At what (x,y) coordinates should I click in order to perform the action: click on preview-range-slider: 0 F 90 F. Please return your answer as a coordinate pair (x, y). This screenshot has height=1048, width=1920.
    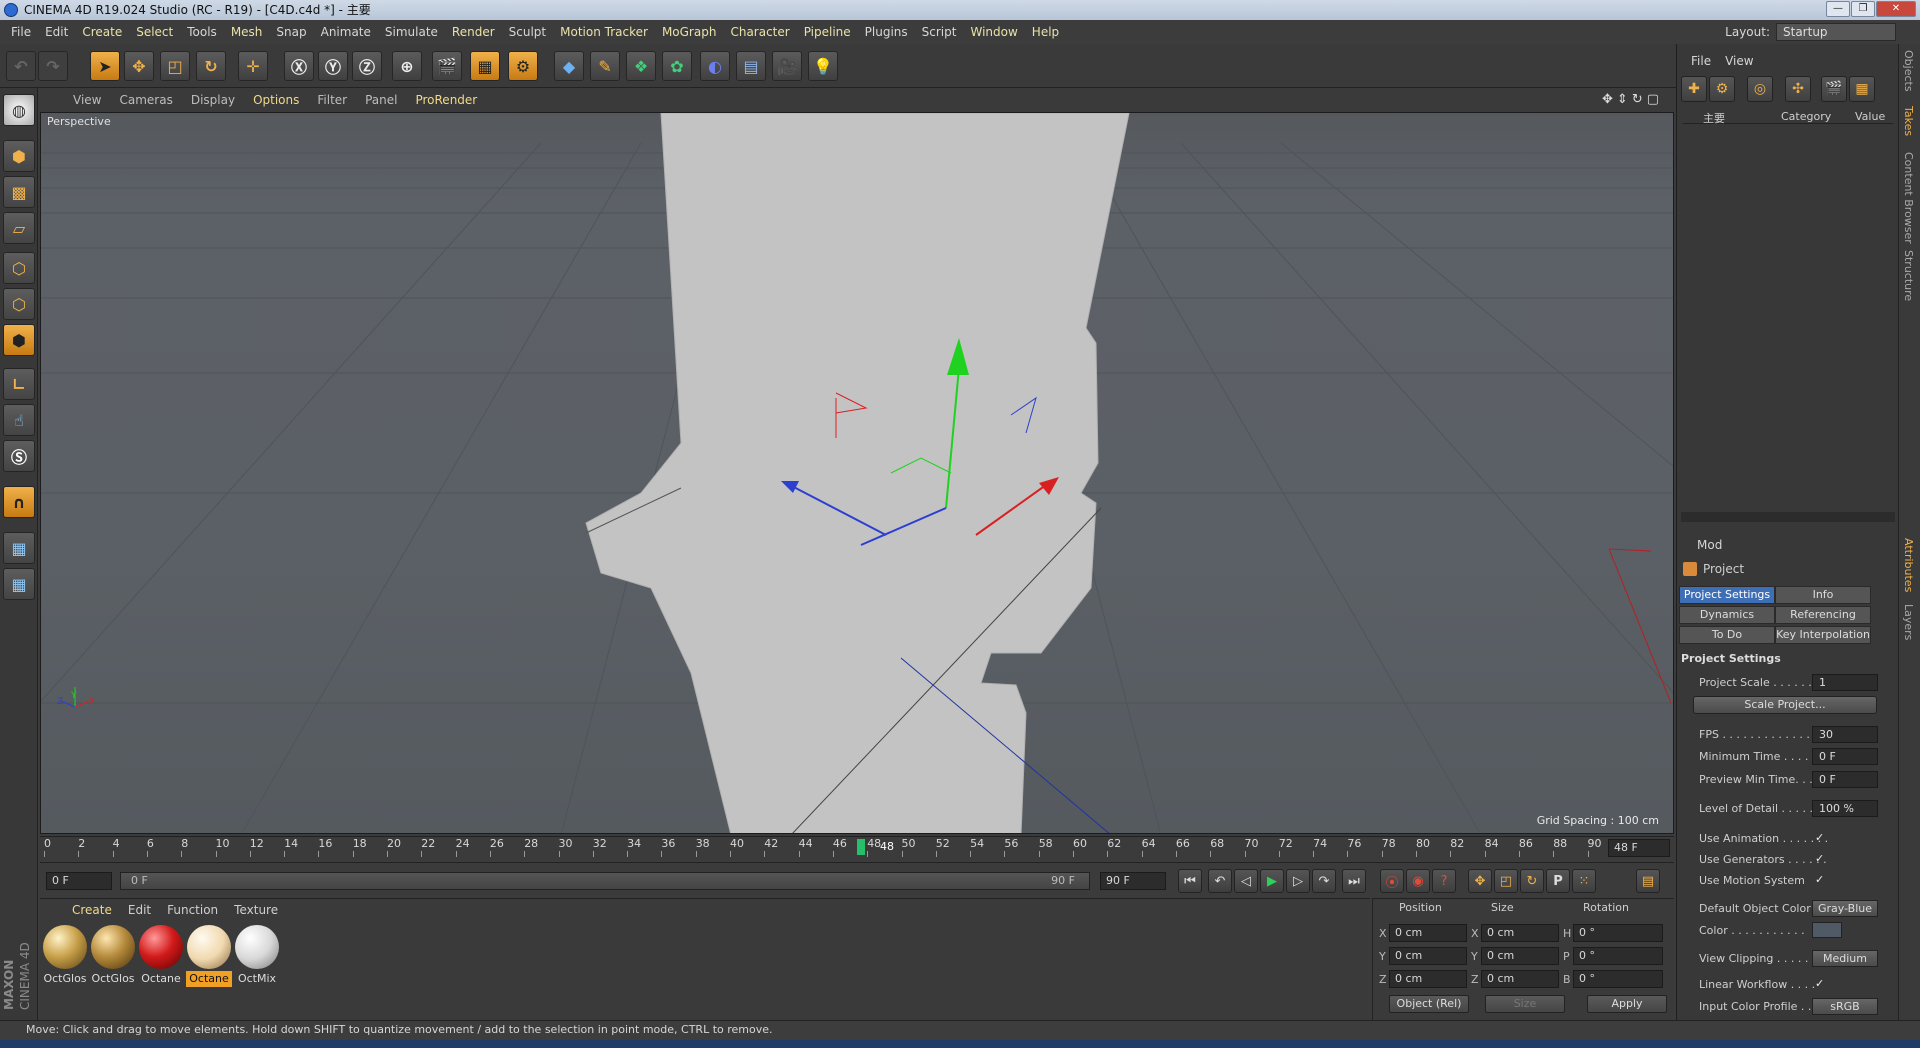
    Looking at the image, I should click on (605, 881).